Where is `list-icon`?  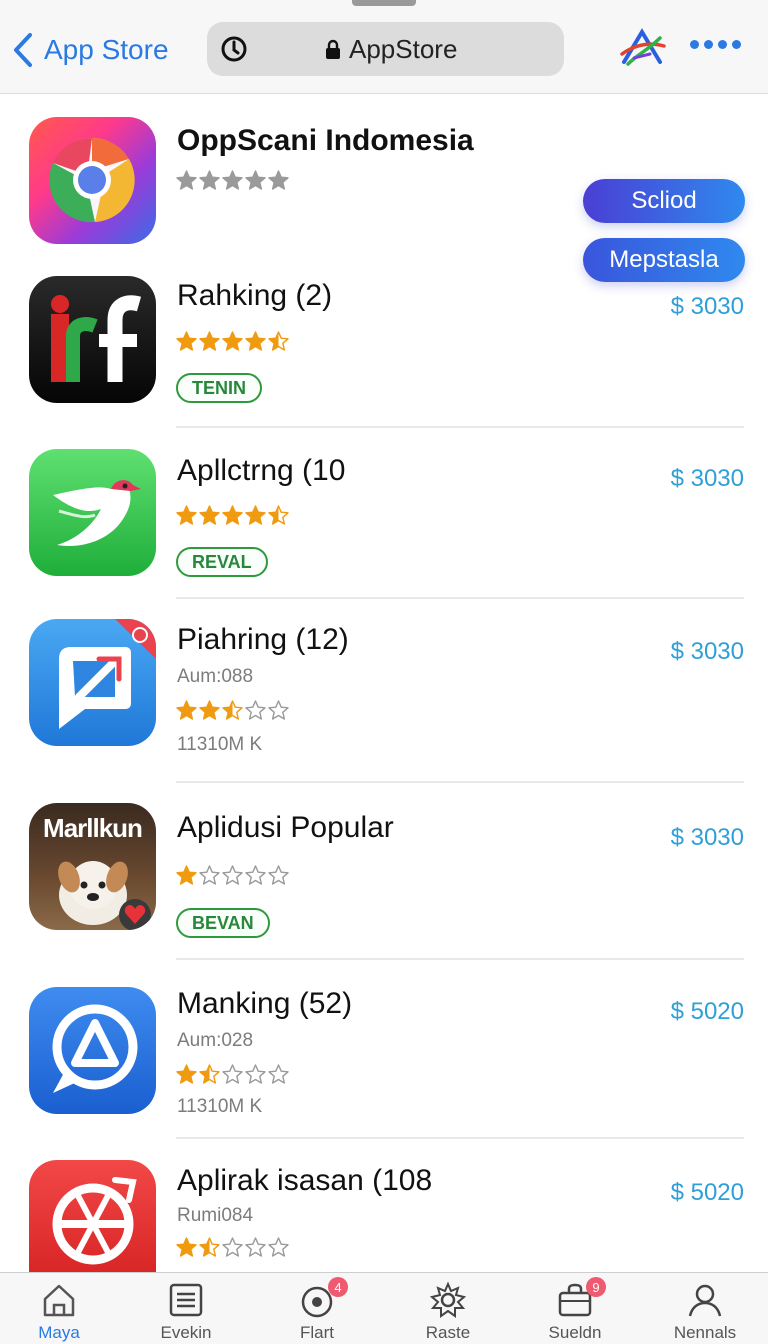
list-icon is located at coordinates (186, 1300).